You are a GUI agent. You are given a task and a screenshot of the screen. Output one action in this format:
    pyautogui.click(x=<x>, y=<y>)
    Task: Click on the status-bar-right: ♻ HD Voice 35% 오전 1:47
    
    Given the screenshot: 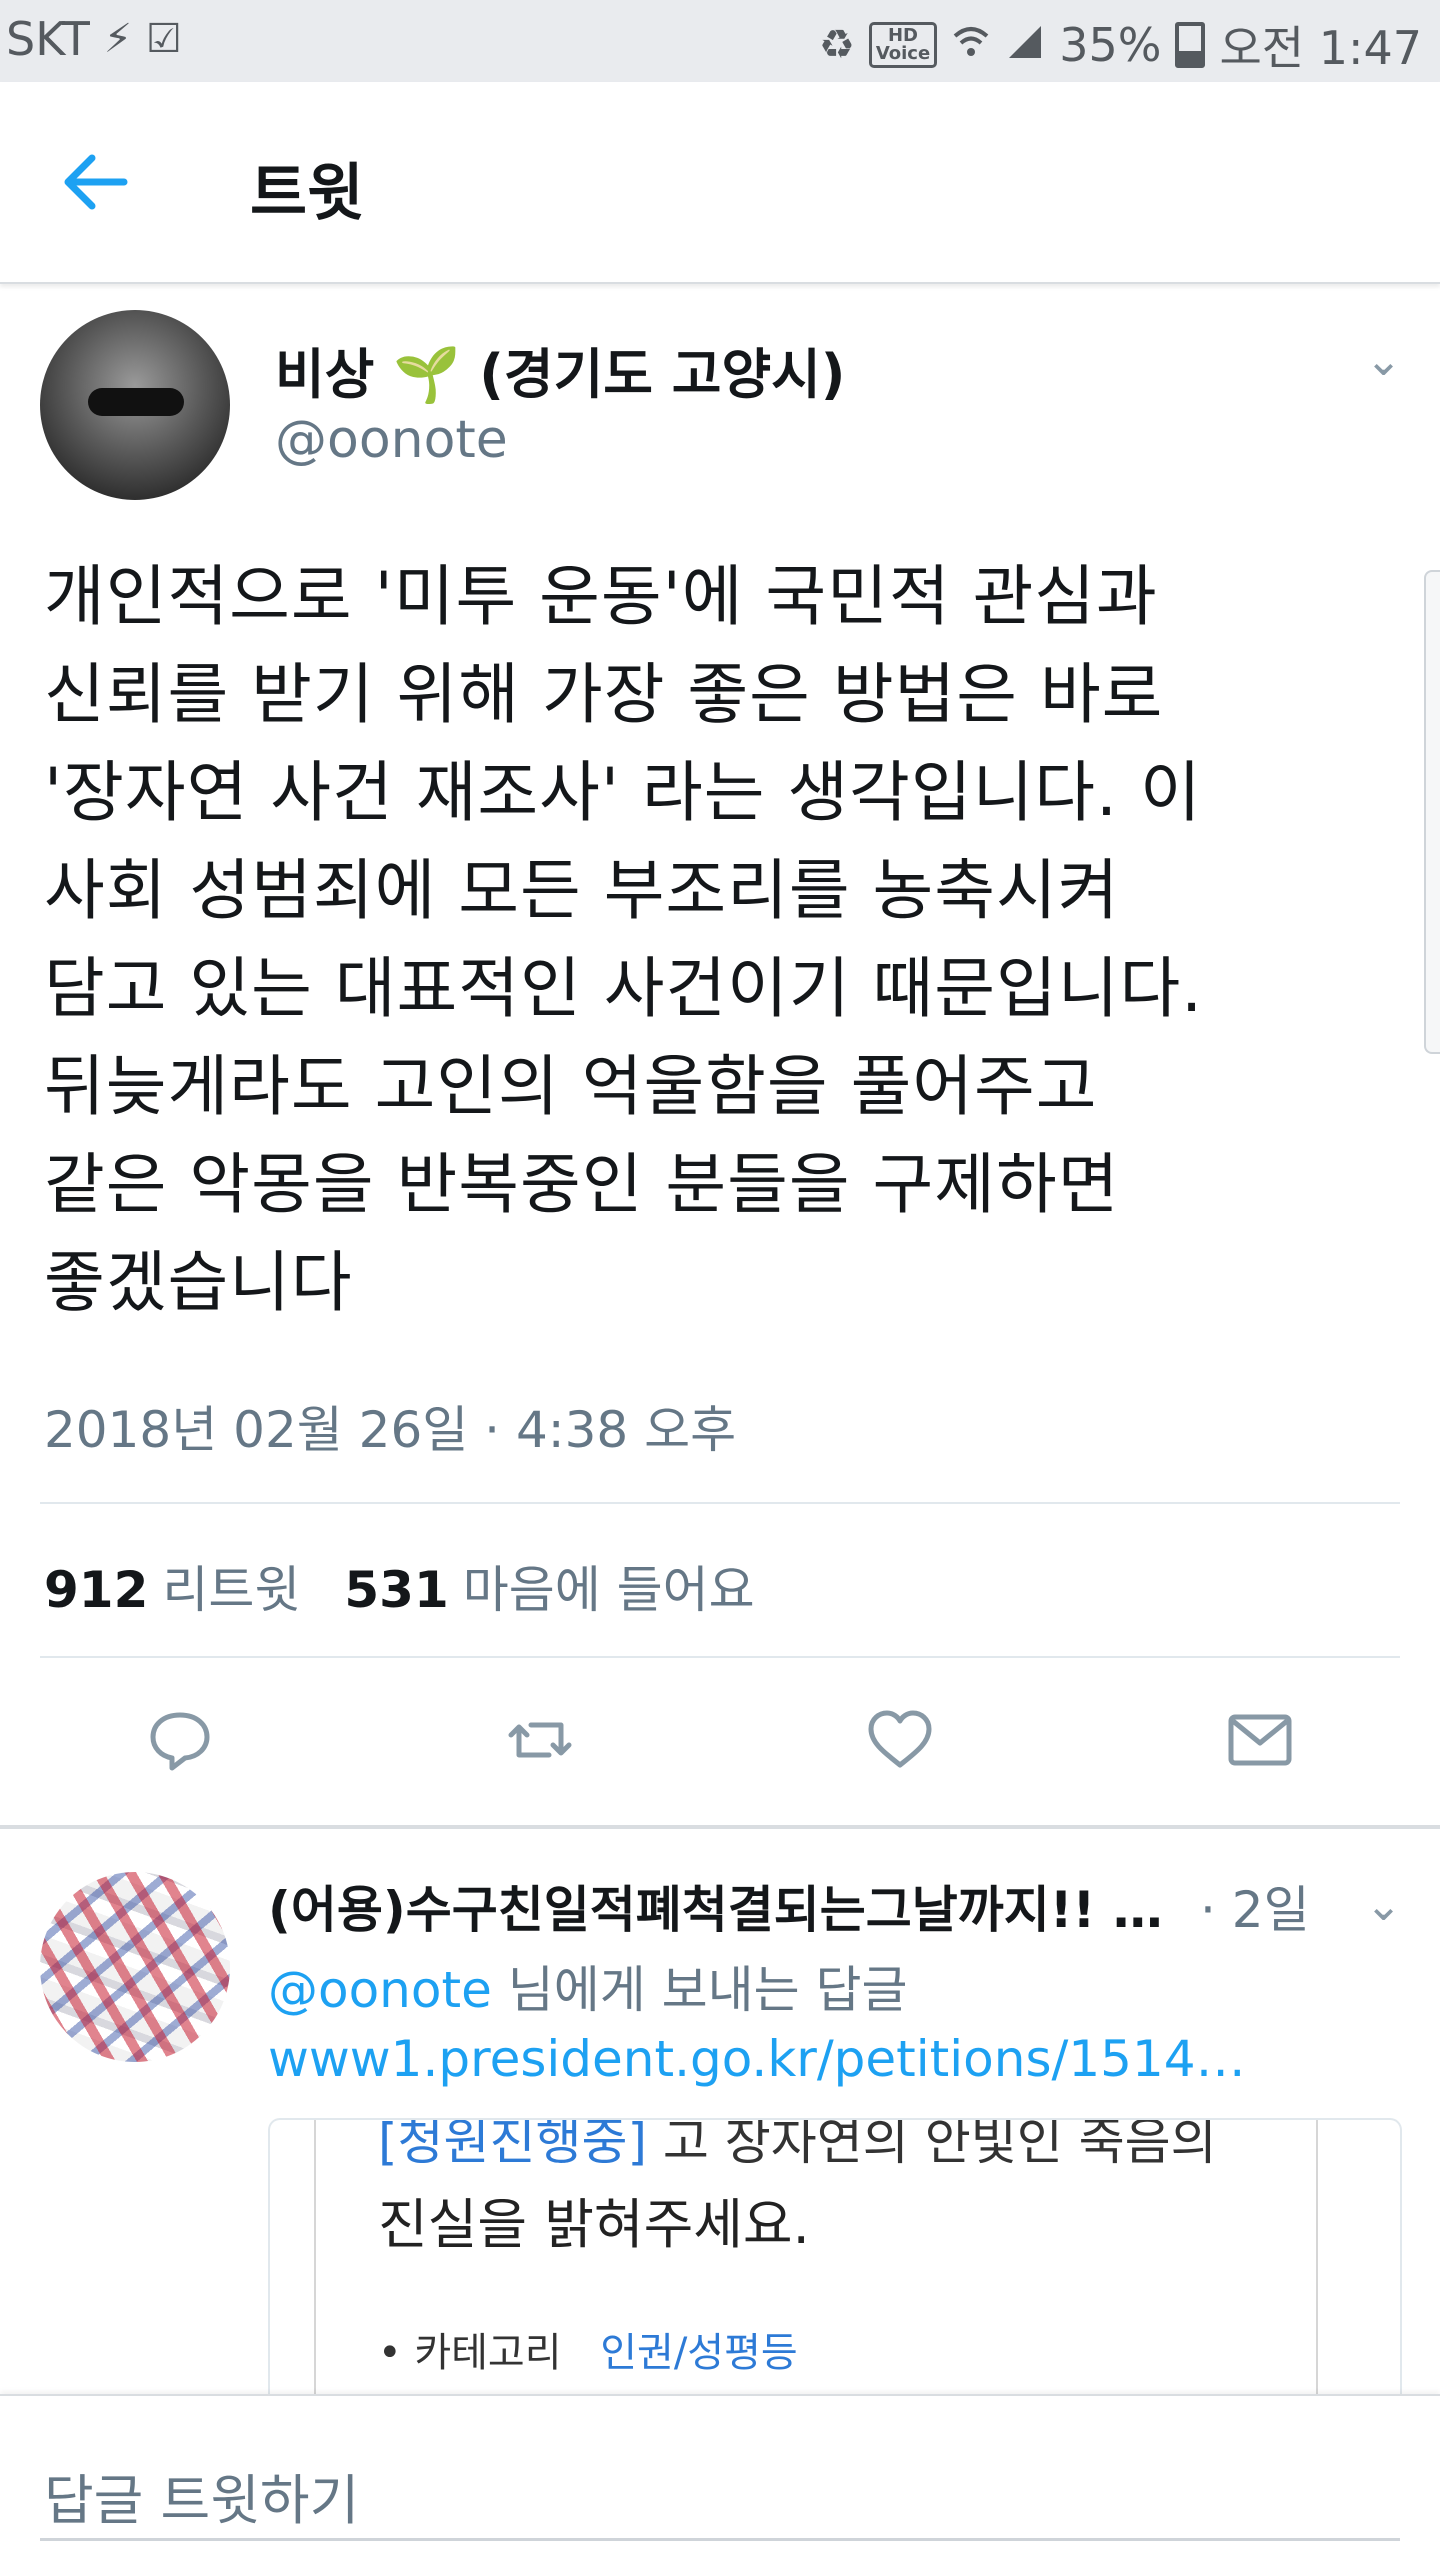 What is the action you would take?
    pyautogui.click(x=1120, y=45)
    